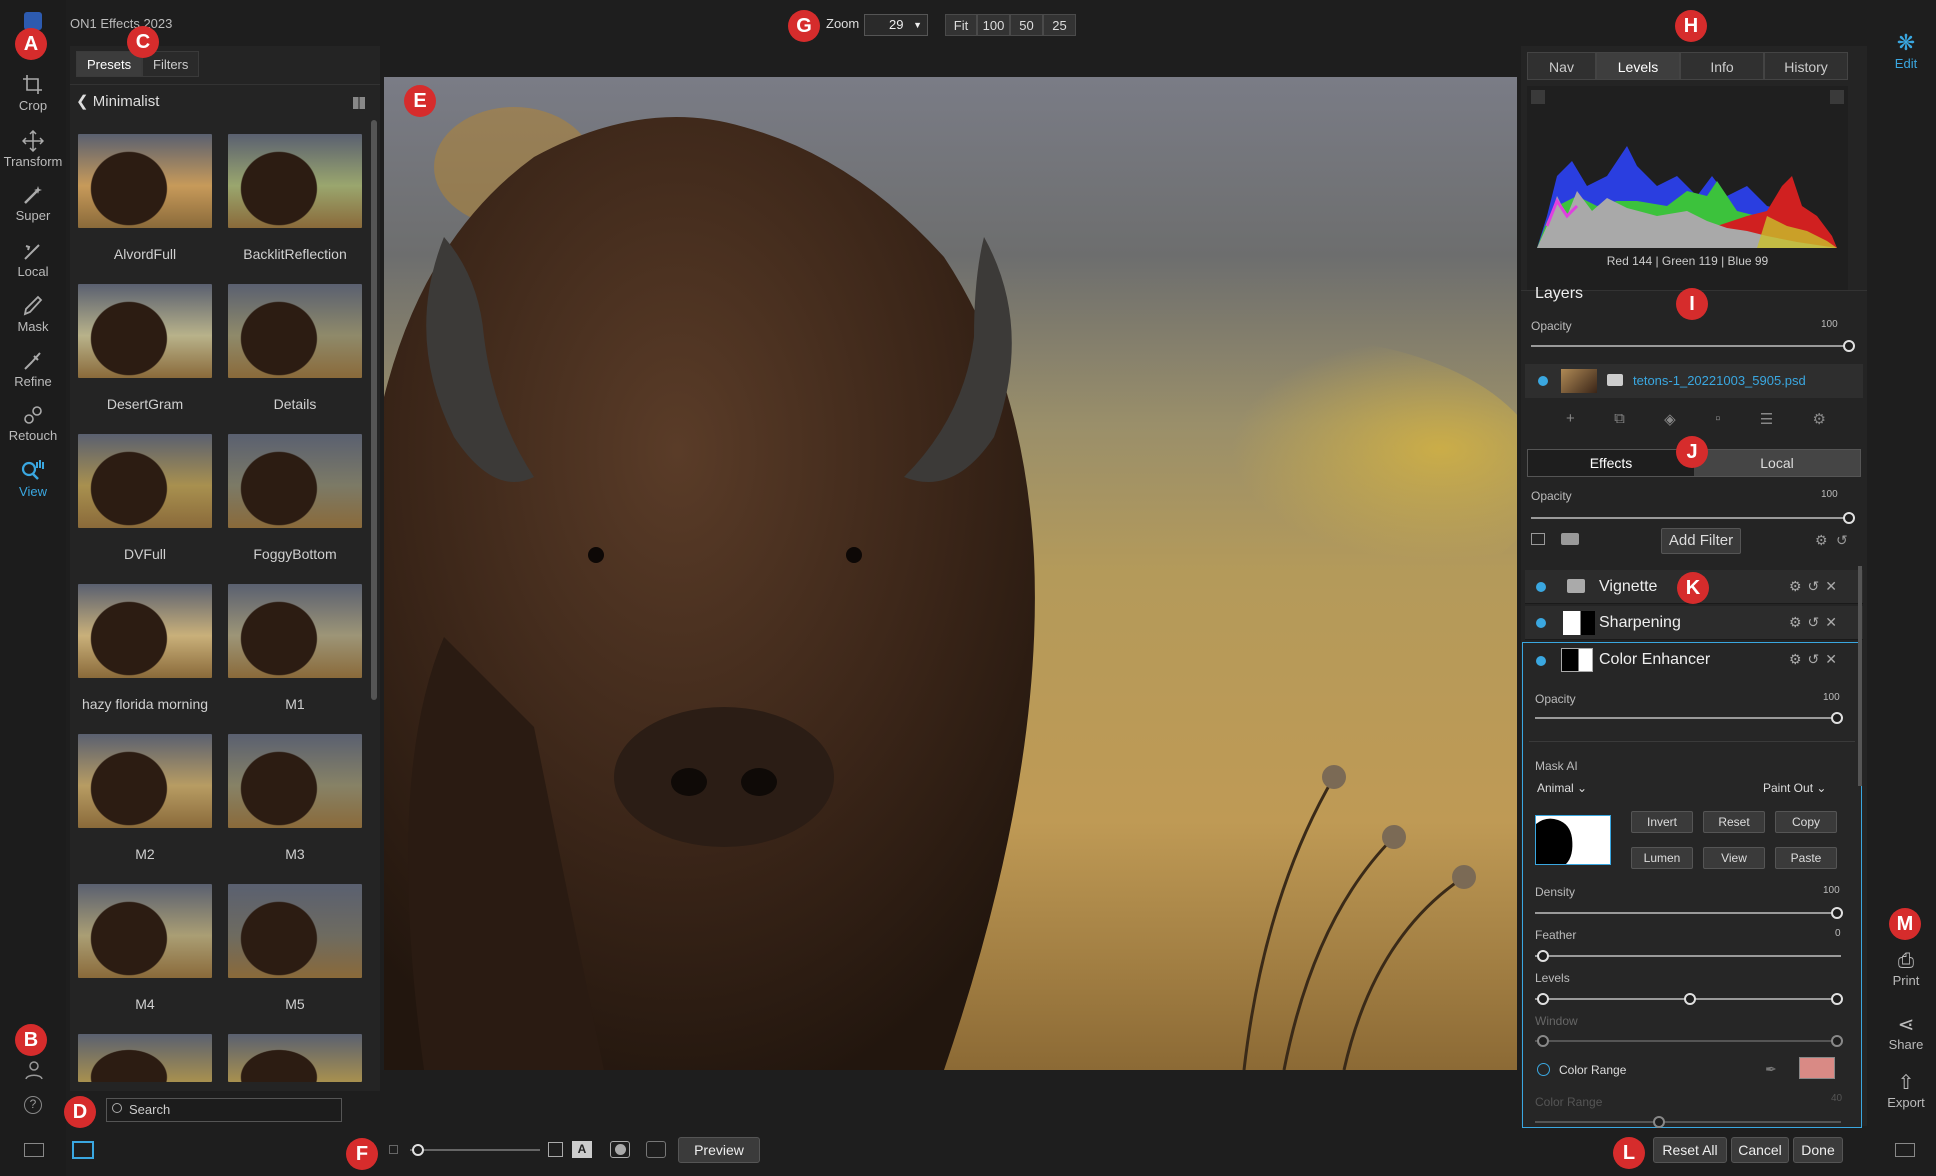  Describe the element at coordinates (1837, 999) in the screenshot. I see `levels-knob-white` at that location.